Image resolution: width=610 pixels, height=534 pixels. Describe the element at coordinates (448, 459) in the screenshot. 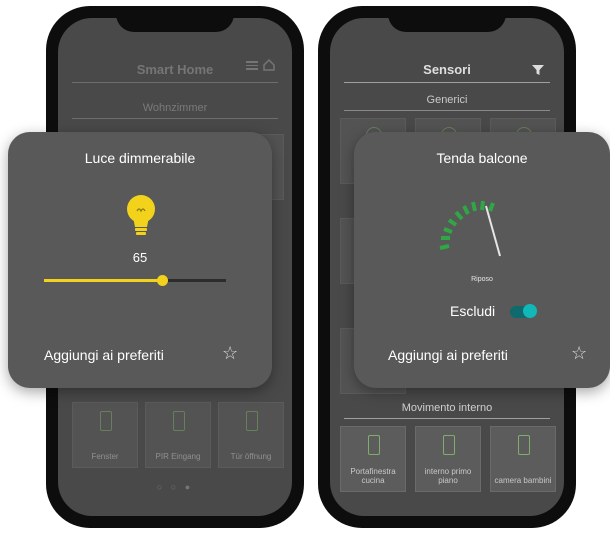

I see `motion-tile-upstairs: interno primo piano` at that location.